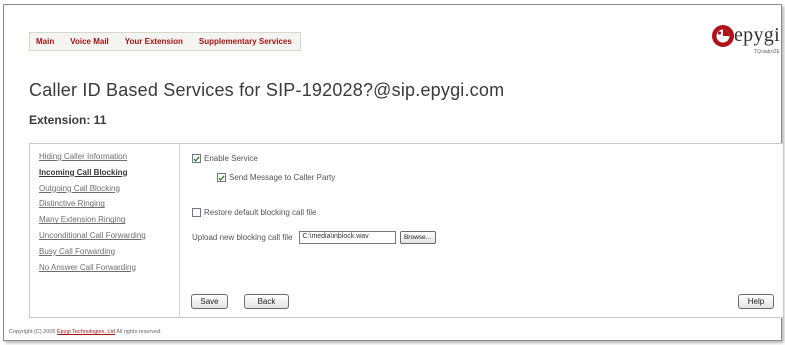  What do you see at coordinates (196, 212) in the screenshot?
I see `restore-default-checkbox` at bounding box center [196, 212].